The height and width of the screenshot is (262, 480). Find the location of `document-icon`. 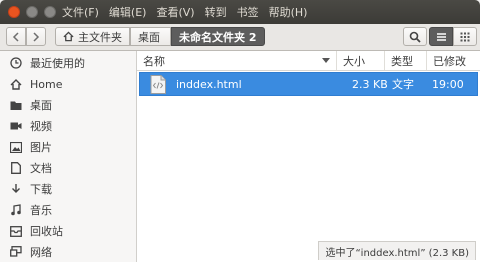

document-icon is located at coordinates (16, 168).